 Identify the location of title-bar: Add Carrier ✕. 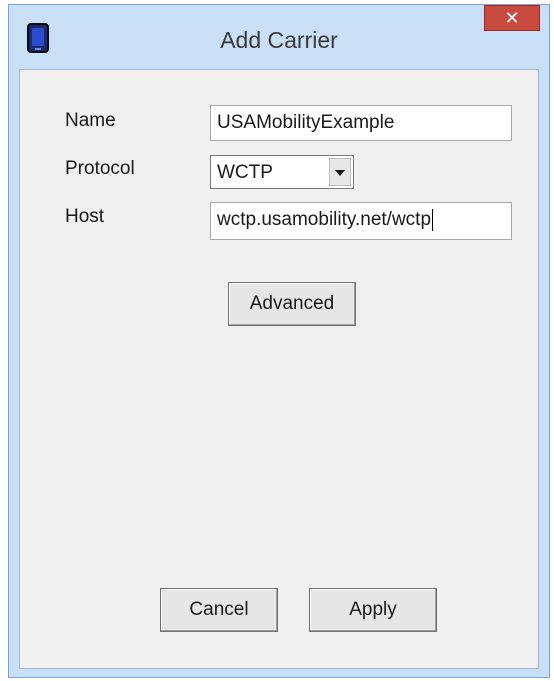
(279, 37).